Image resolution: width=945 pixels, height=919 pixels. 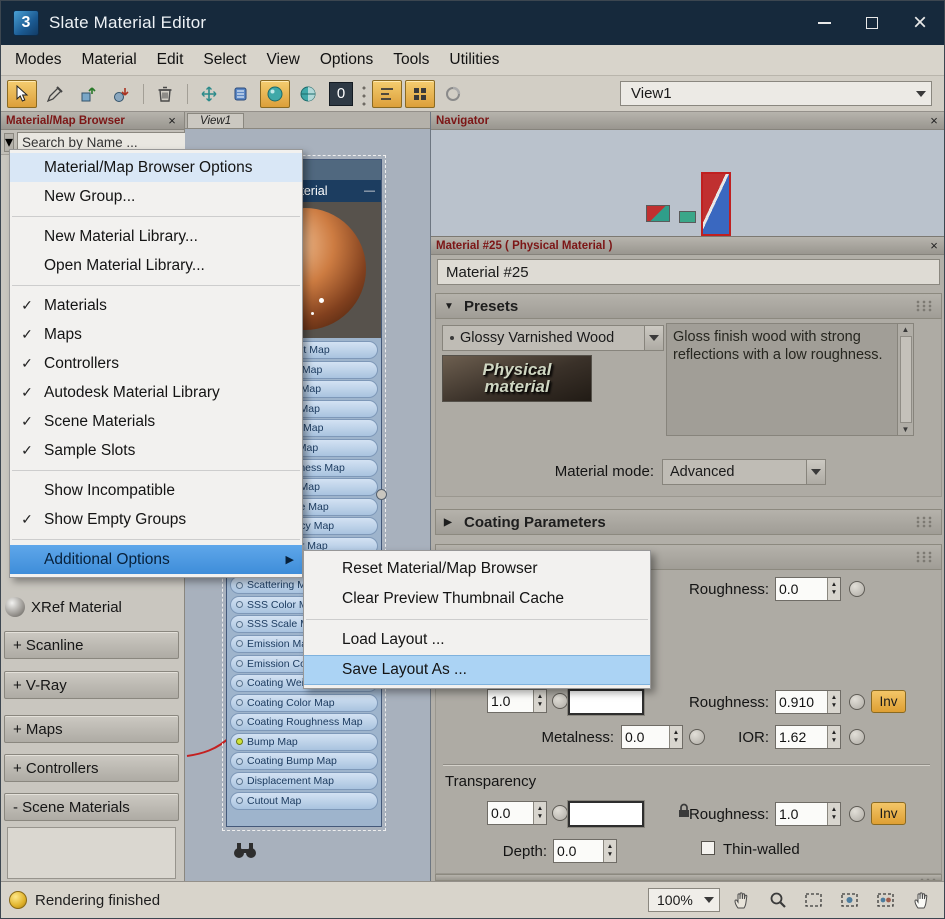 What do you see at coordinates (209, 94) in the screenshot?
I see `move-children-button` at bounding box center [209, 94].